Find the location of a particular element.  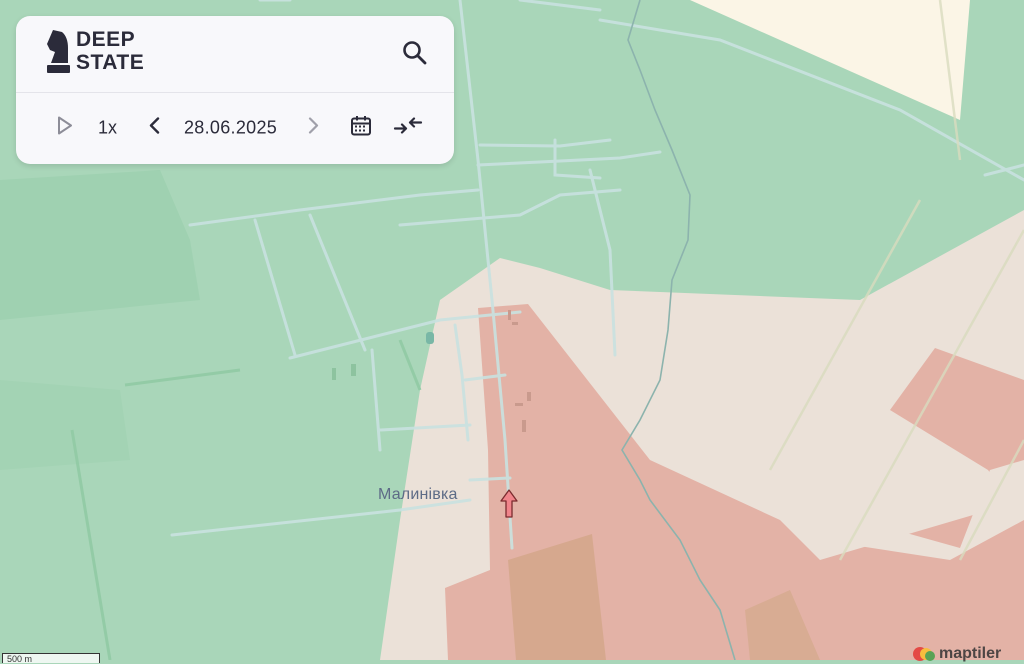

chess-knight-icon is located at coordinates (58, 51).